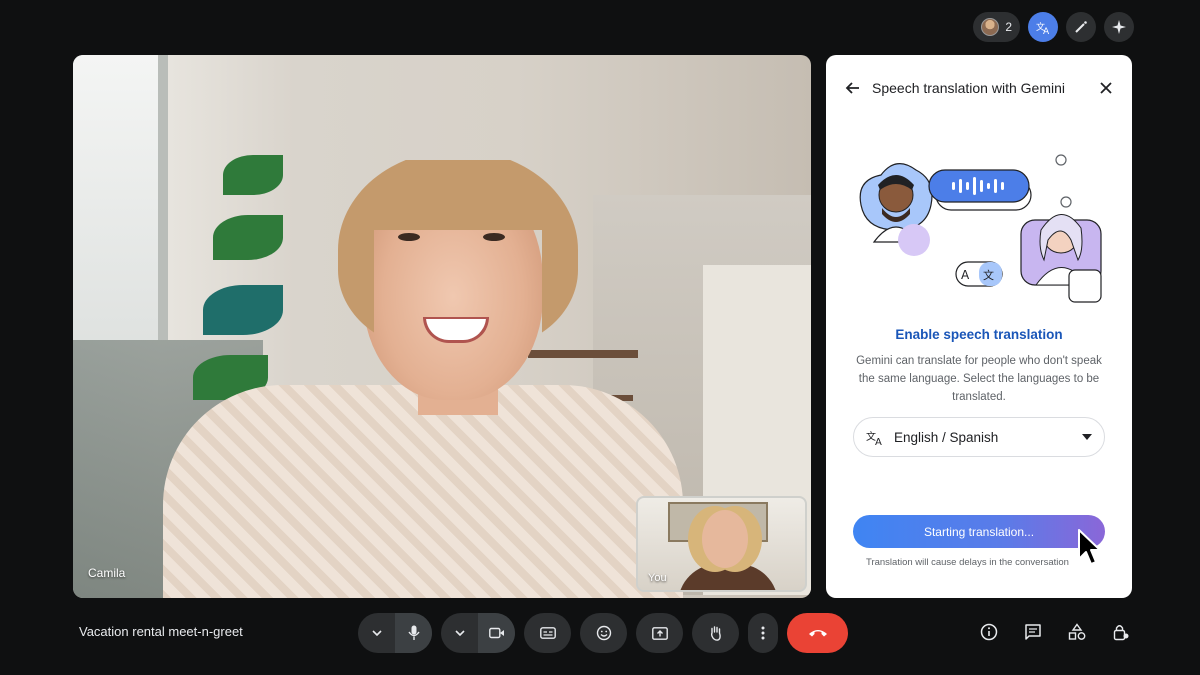 The width and height of the screenshot is (1200, 675). Describe the element at coordinates (583, 354) in the screenshot. I see `background-shelf` at that location.